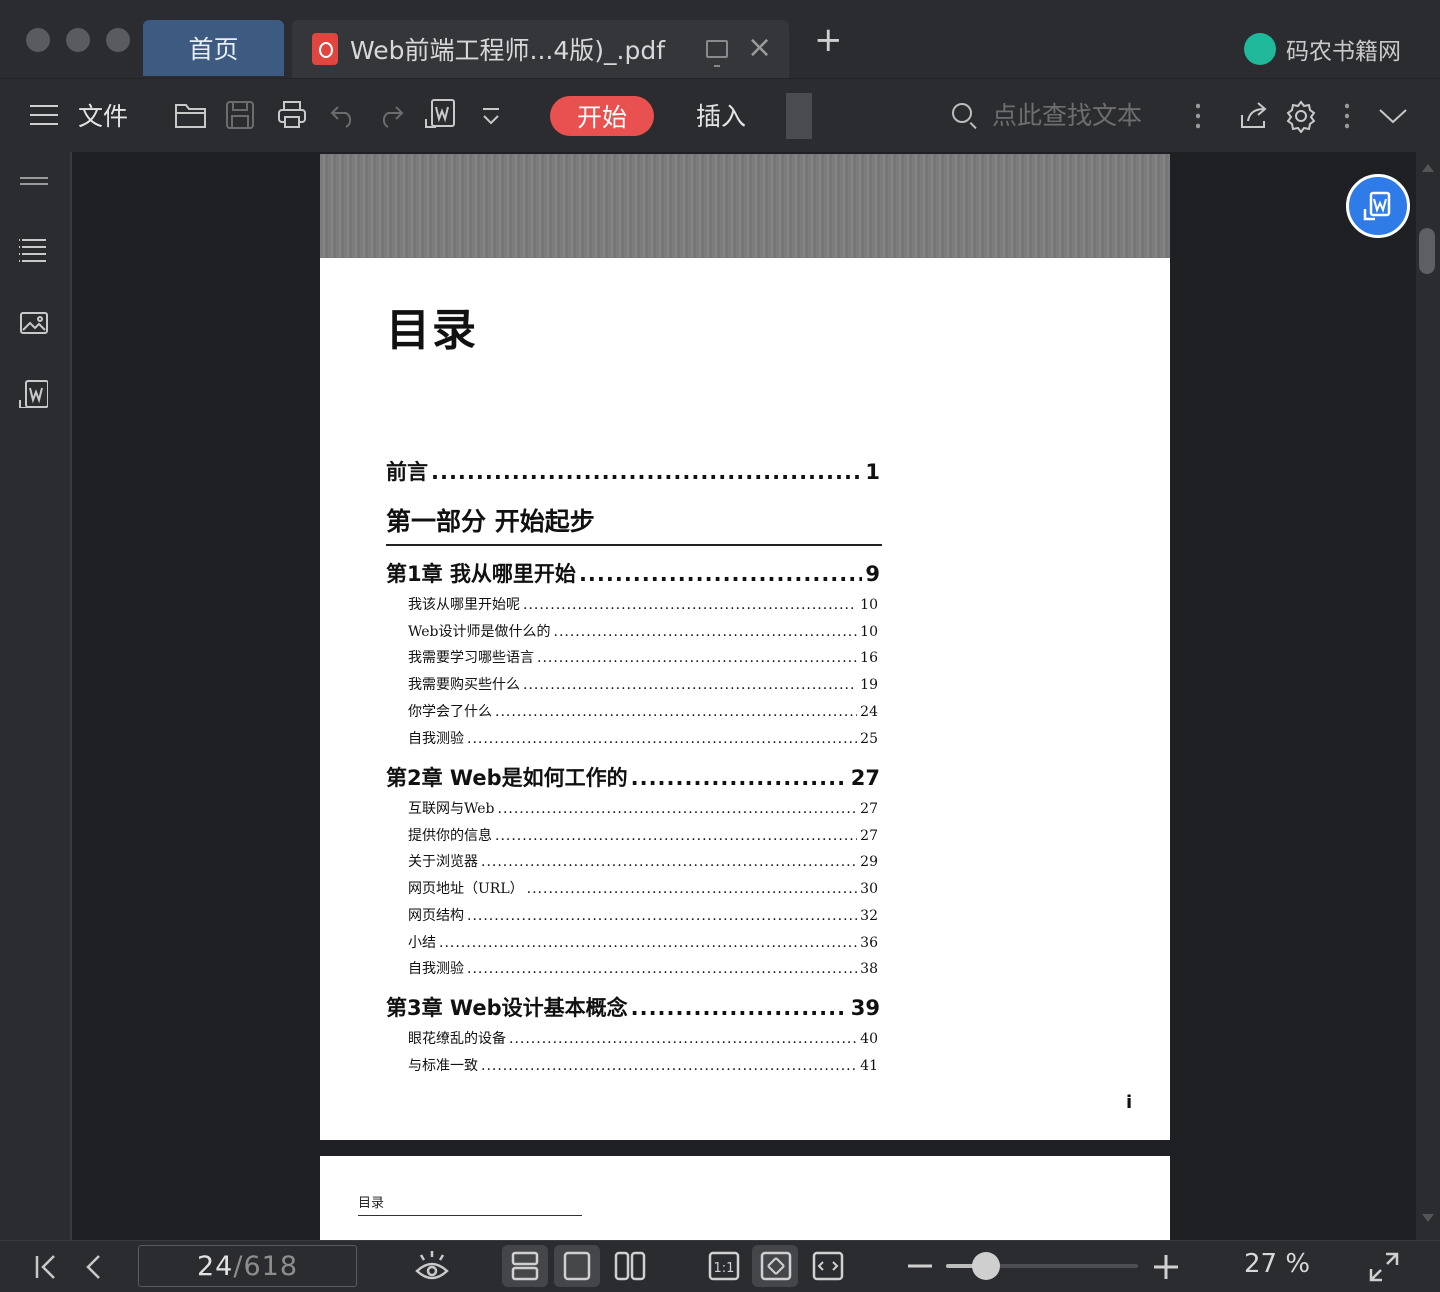  I want to click on toc-entry-page: 16, so click(869, 658).